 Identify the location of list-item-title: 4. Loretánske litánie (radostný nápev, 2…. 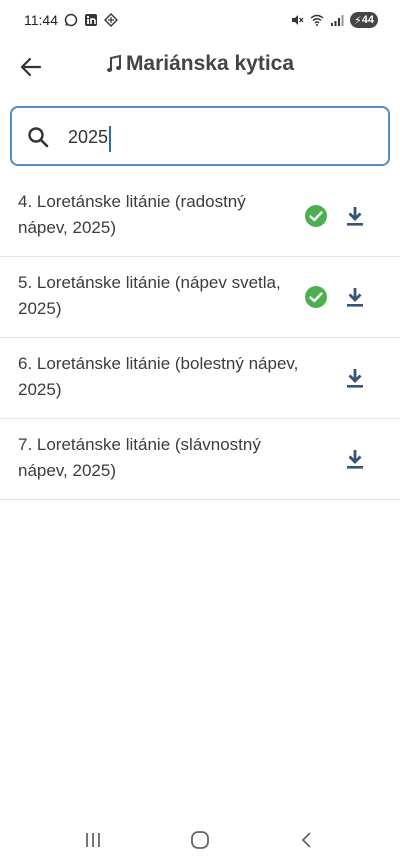
(132, 214).